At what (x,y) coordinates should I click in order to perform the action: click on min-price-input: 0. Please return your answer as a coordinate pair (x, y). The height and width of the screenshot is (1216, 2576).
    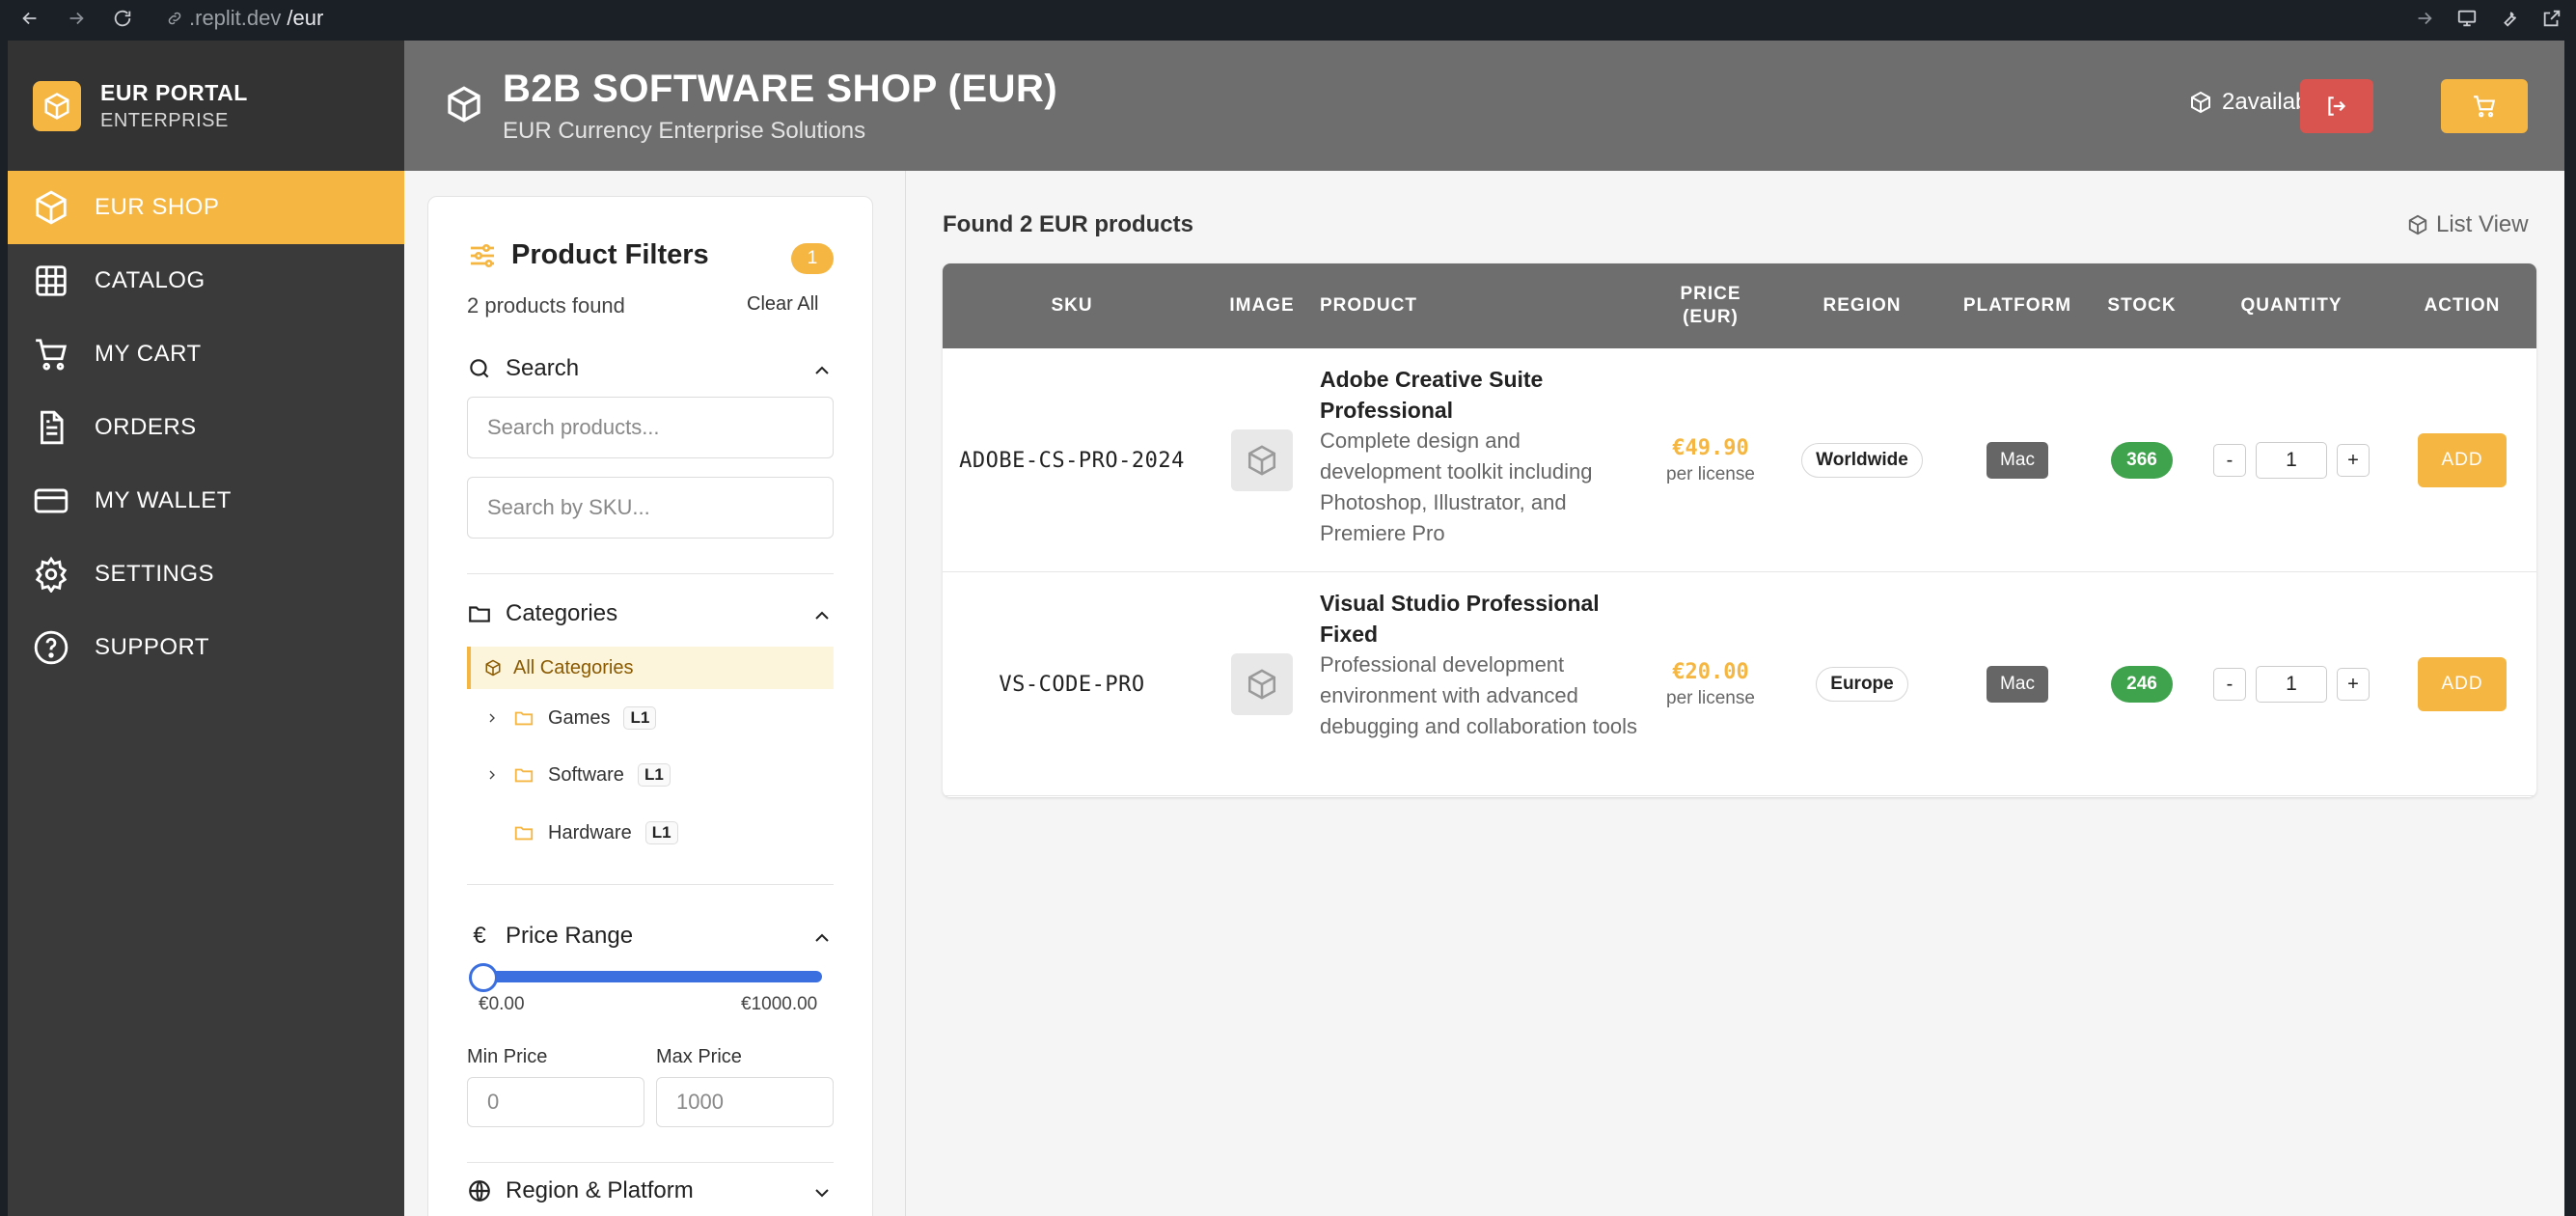
    Looking at the image, I should click on (555, 1102).